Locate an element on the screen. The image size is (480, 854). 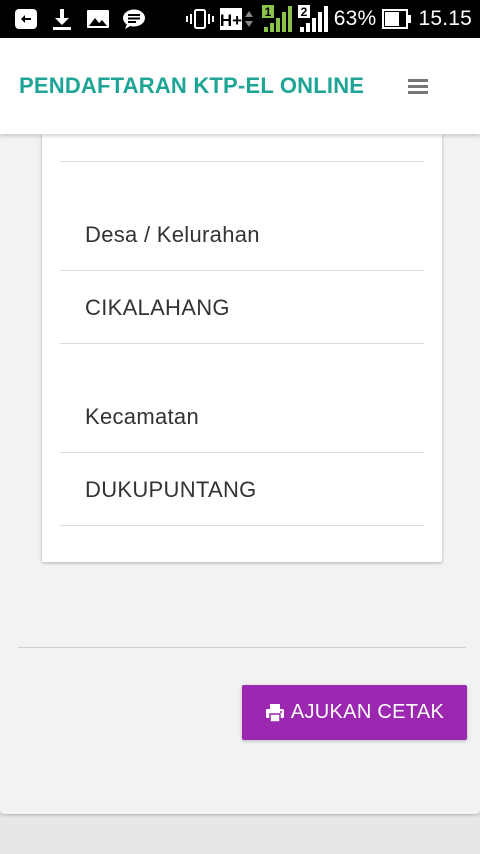
ajukan-cetak-button: AJUKAN CETAK is located at coordinates (354, 712).